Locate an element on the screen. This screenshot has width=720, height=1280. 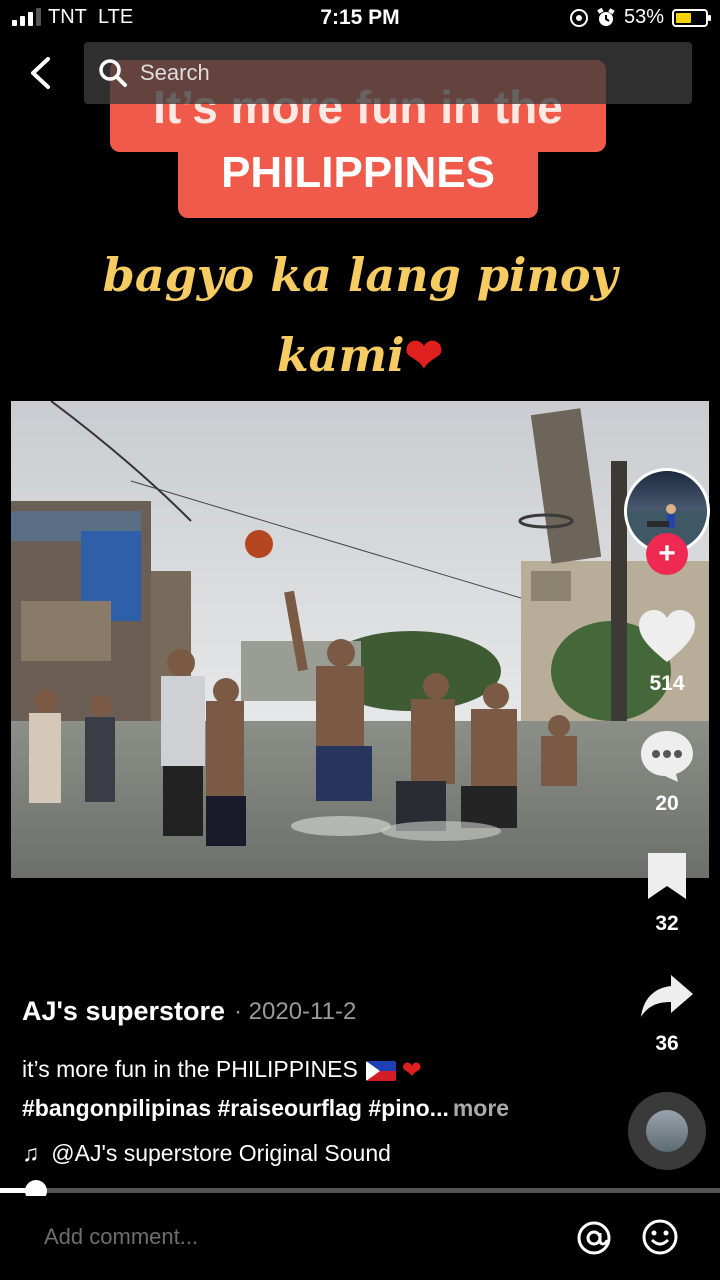
heart-icon is located at coordinates (667, 636).